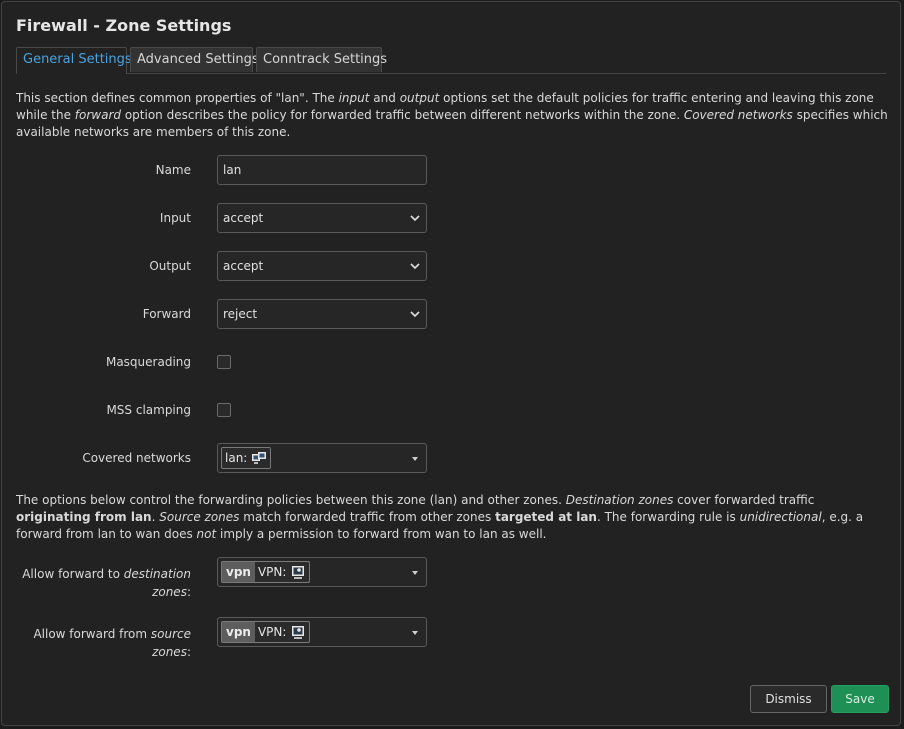 The width and height of the screenshot is (904, 729). Describe the element at coordinates (124, 25) in the screenshot. I see `dialog-title: Firewall - Zone Settings` at that location.